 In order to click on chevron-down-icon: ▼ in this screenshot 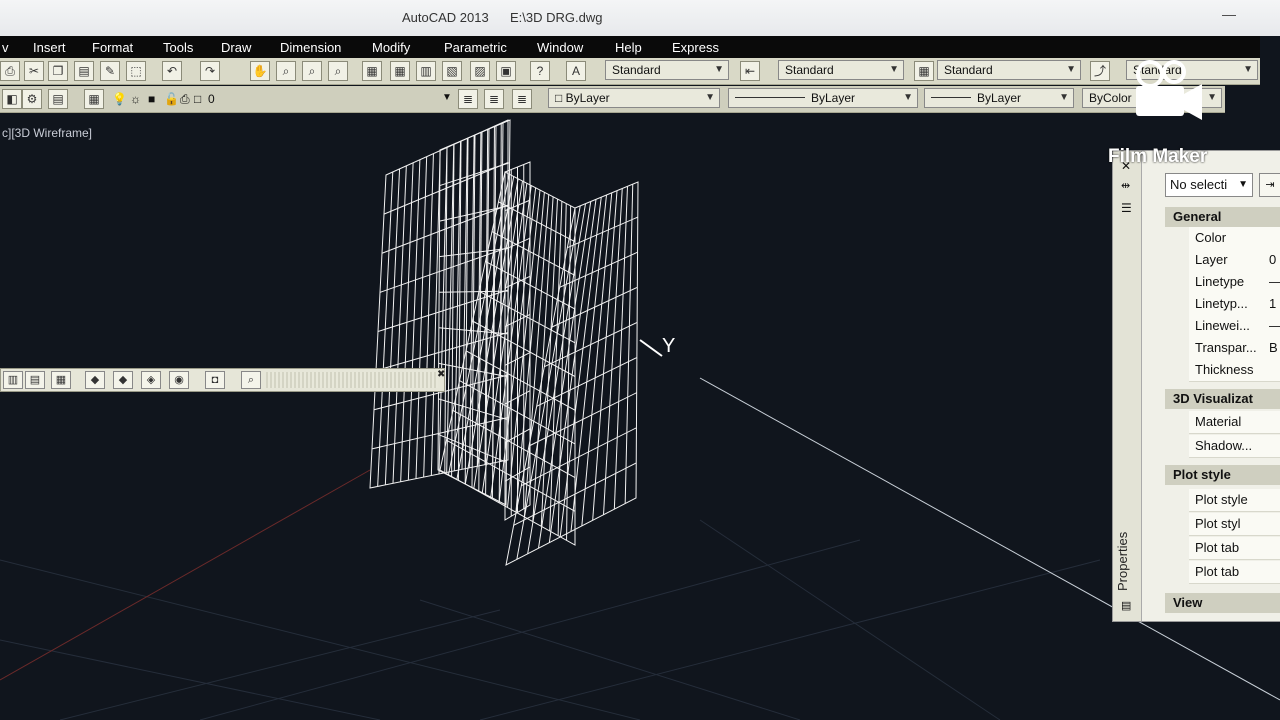, I will do `click(1243, 184)`.